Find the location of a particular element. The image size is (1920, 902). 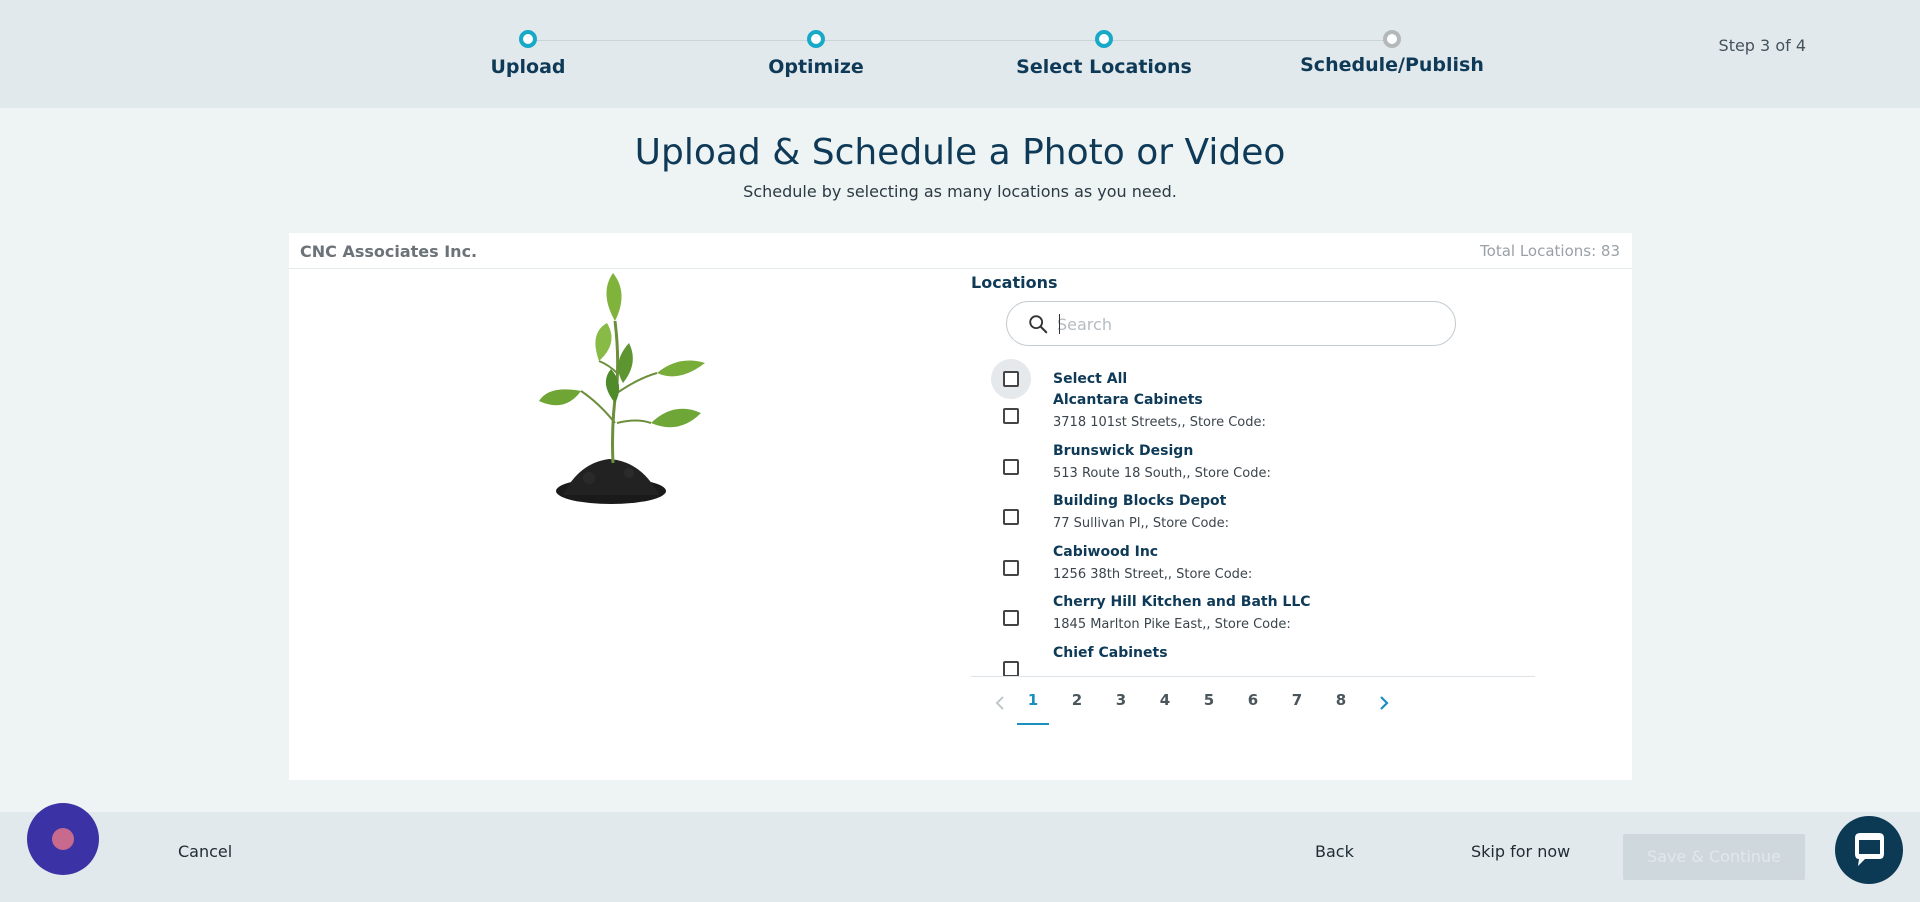

step-dot-pending is located at coordinates (1392, 39).